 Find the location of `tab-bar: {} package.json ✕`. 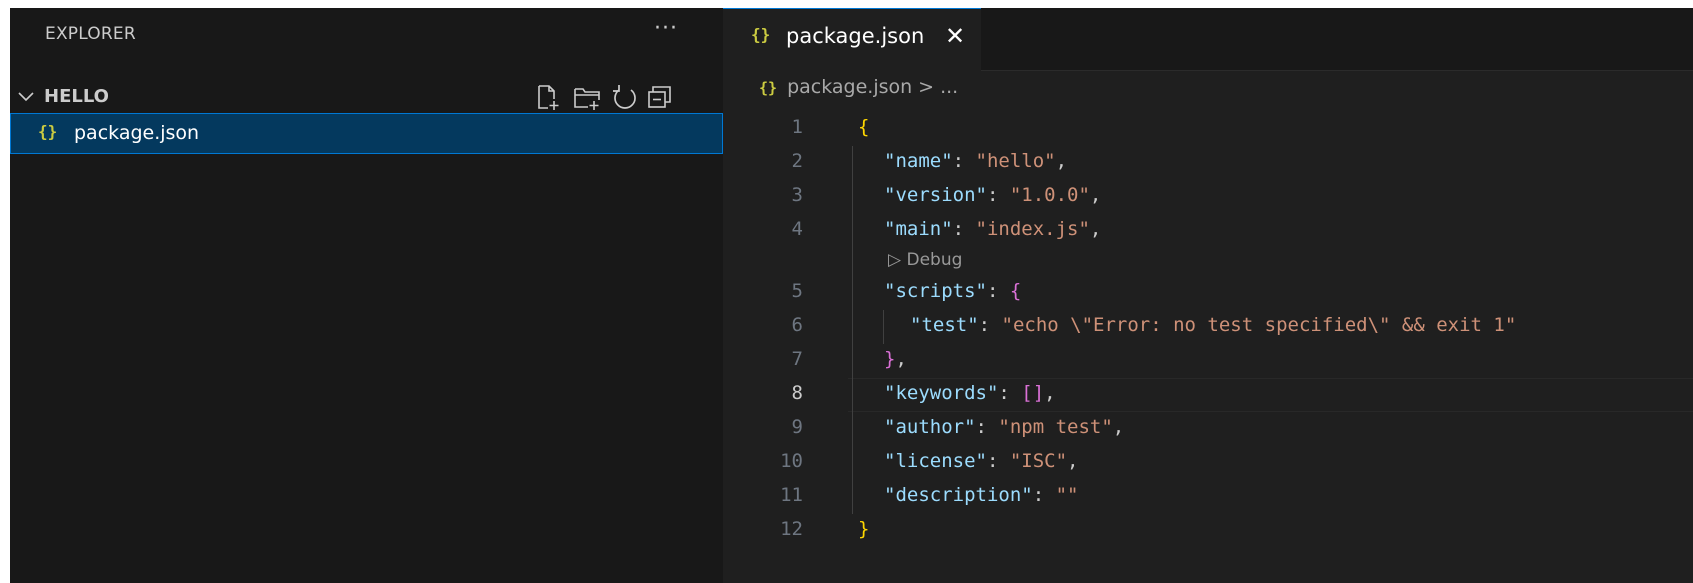

tab-bar: {} package.json ✕ is located at coordinates (1208, 39).